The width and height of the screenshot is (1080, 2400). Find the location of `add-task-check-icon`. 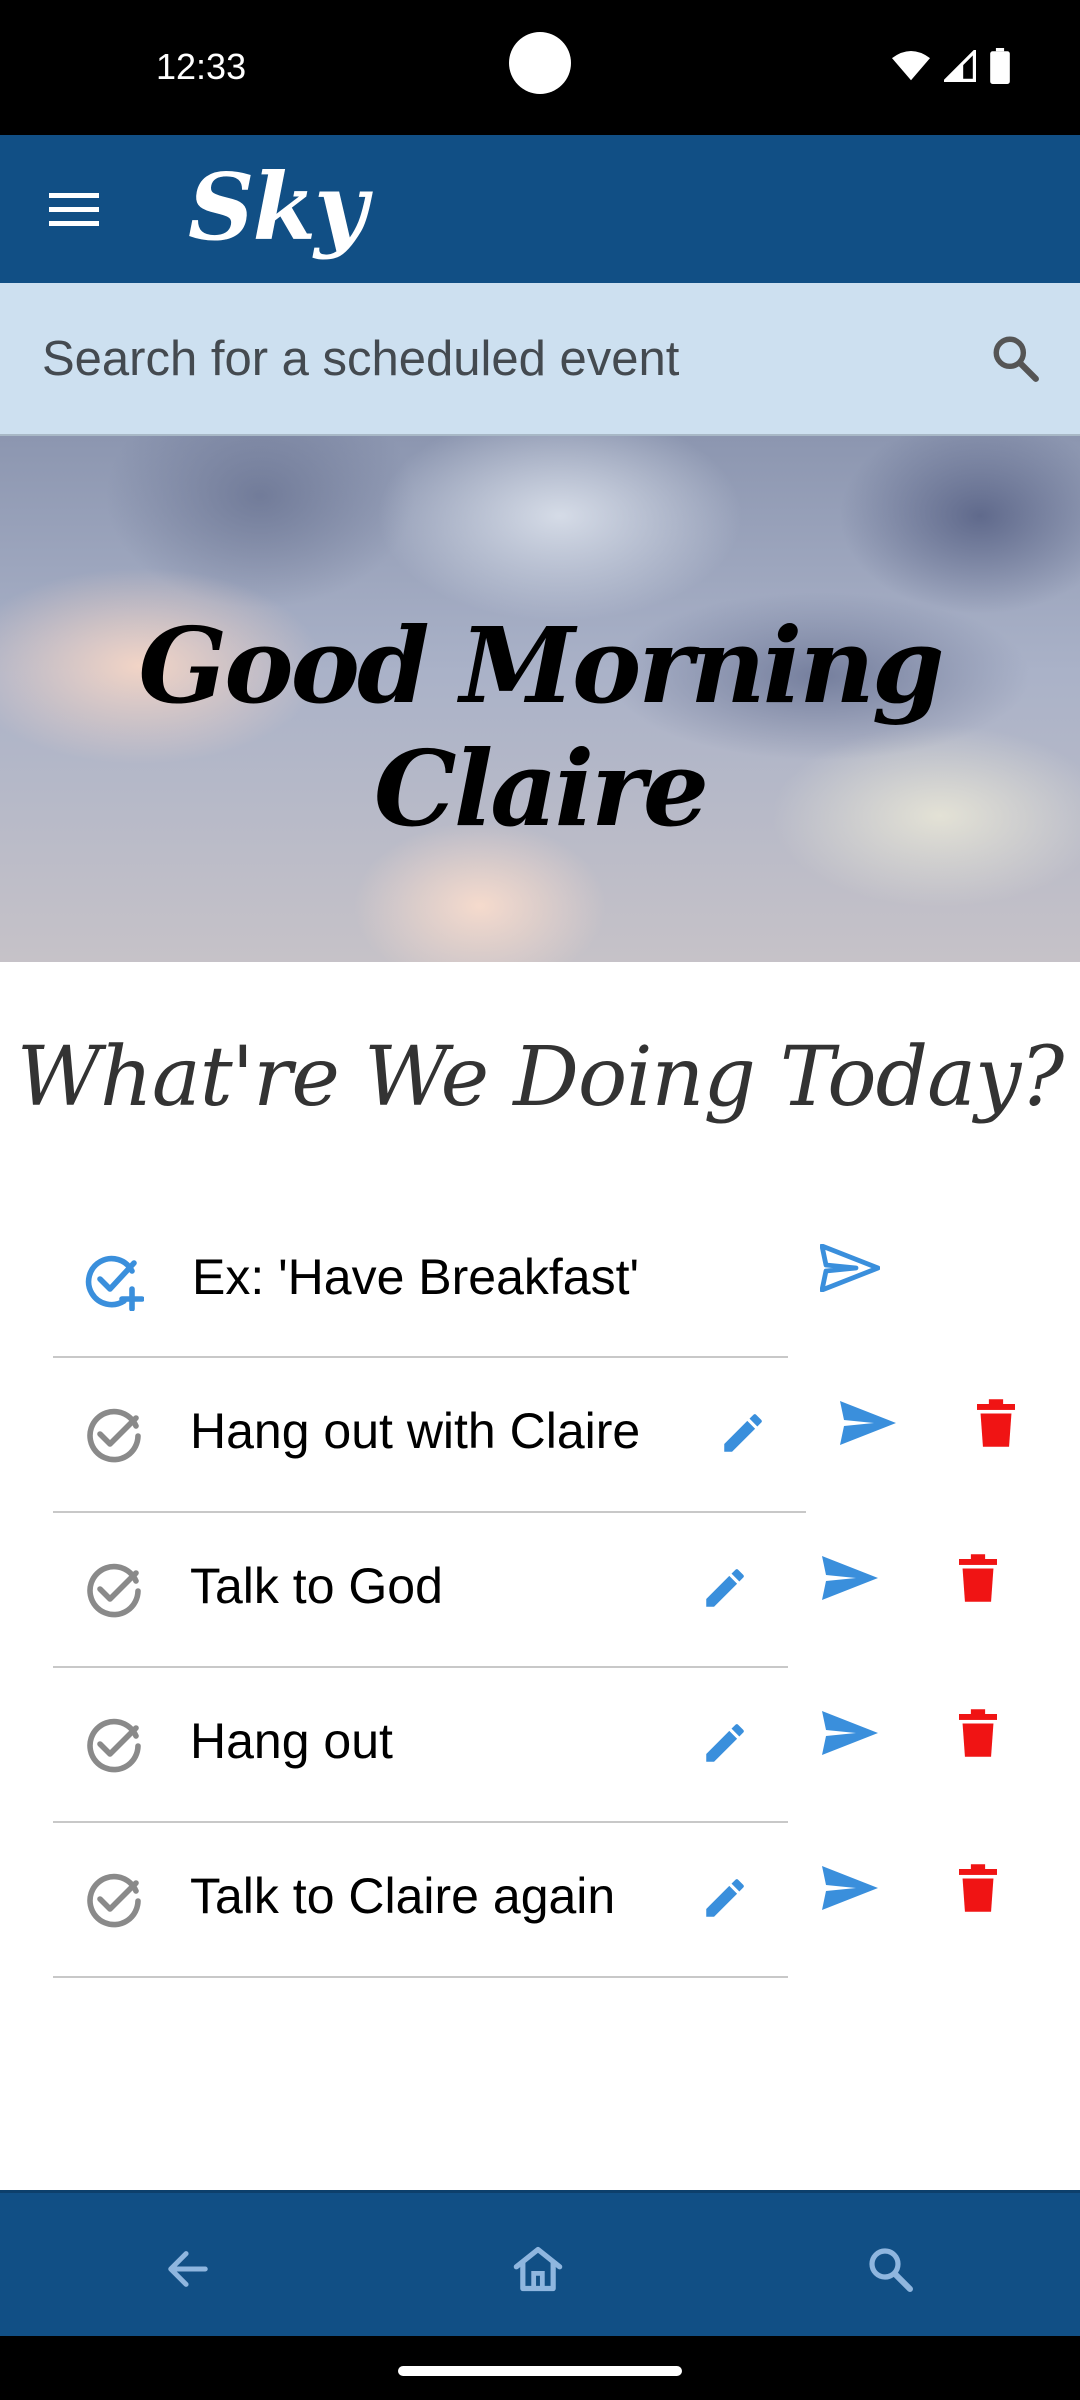

add-task-check-icon is located at coordinates (114, 1283).